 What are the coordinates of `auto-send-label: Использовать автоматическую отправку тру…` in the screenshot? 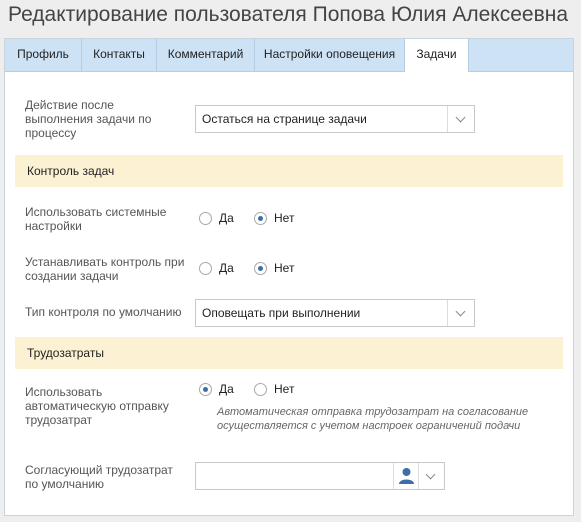 It's located at (97, 406).